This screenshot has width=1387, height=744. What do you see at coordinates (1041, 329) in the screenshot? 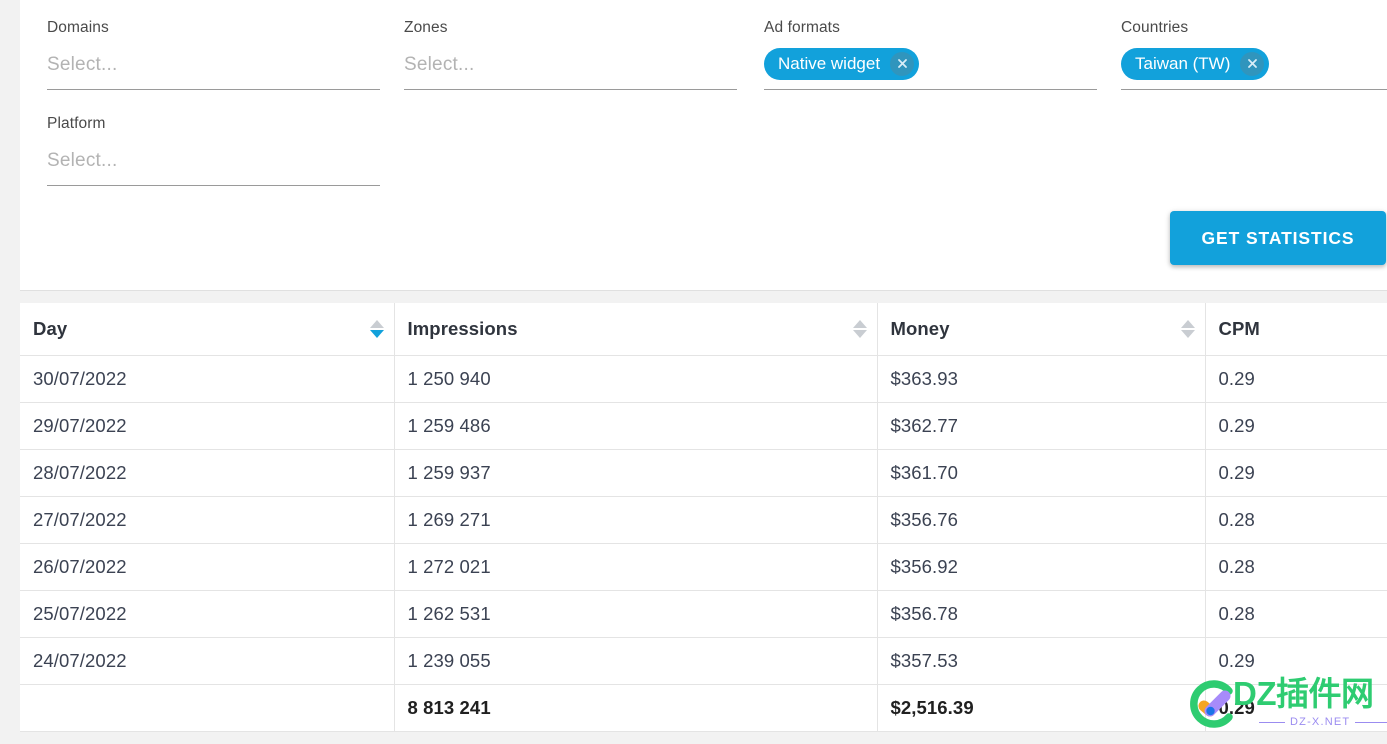
I see `column-header-money: Money` at bounding box center [1041, 329].